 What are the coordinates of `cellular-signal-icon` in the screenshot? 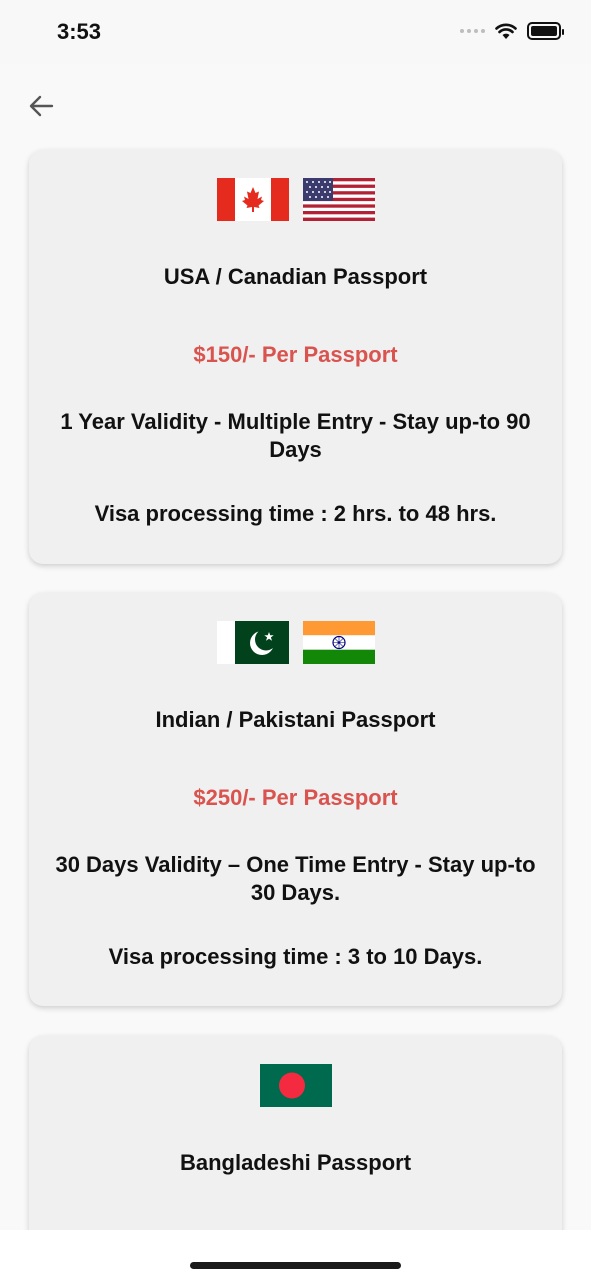 It's located at (472, 31).